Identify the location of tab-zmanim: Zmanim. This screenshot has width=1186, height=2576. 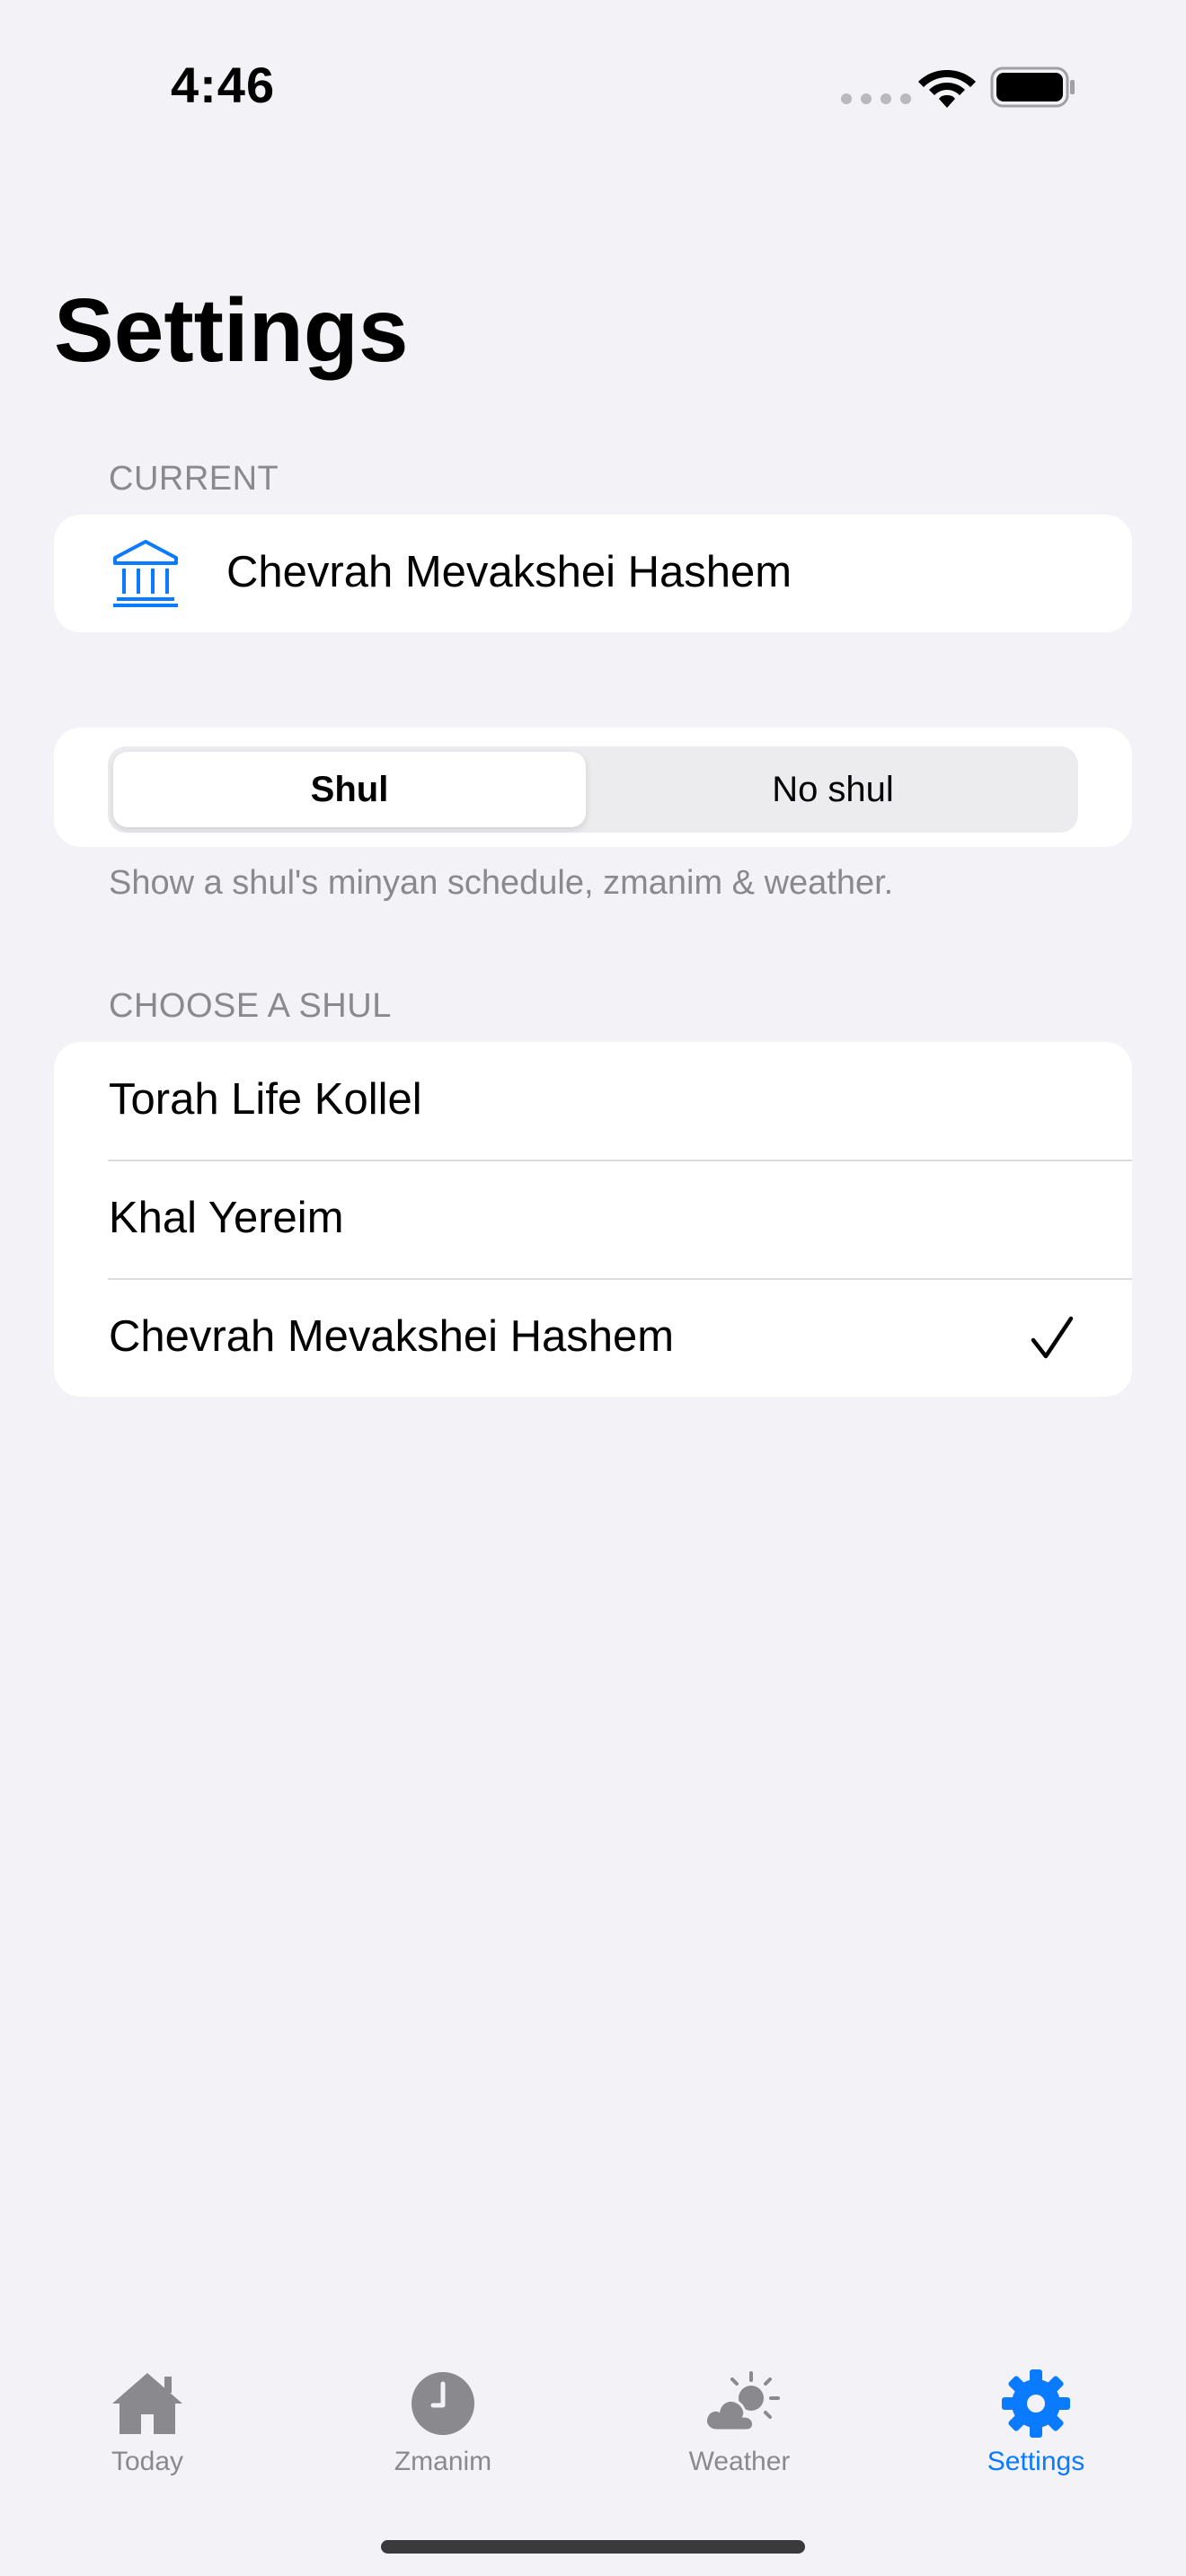
(443, 2411).